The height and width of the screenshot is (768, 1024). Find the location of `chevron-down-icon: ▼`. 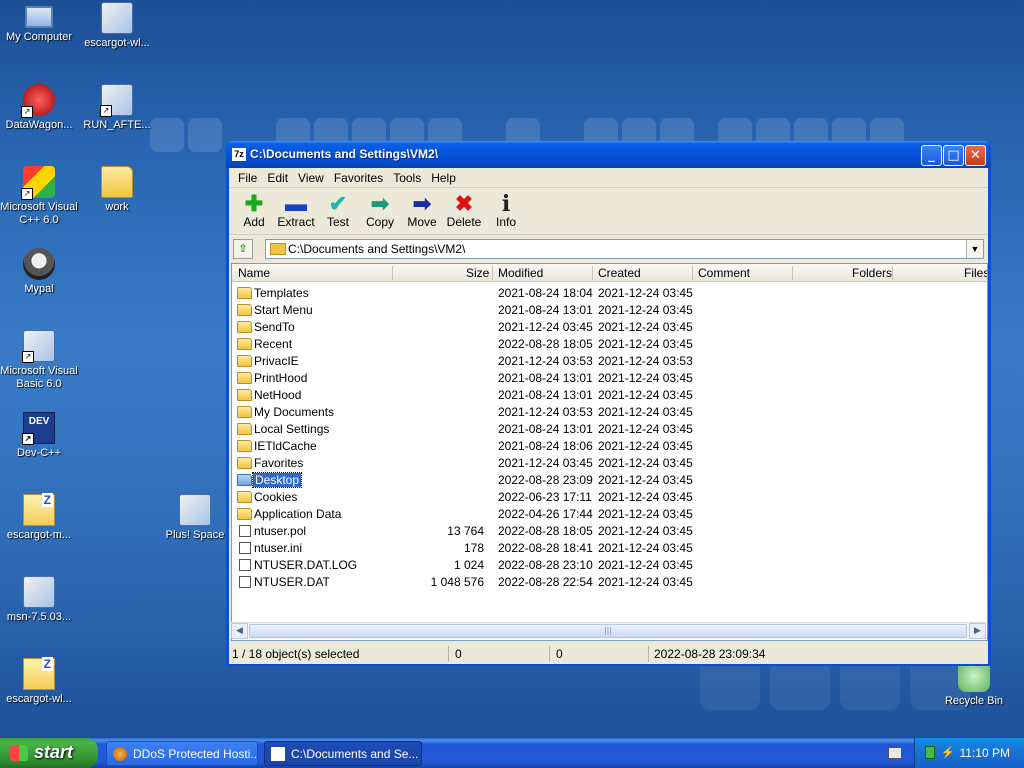

chevron-down-icon: ▼ is located at coordinates (974, 249).